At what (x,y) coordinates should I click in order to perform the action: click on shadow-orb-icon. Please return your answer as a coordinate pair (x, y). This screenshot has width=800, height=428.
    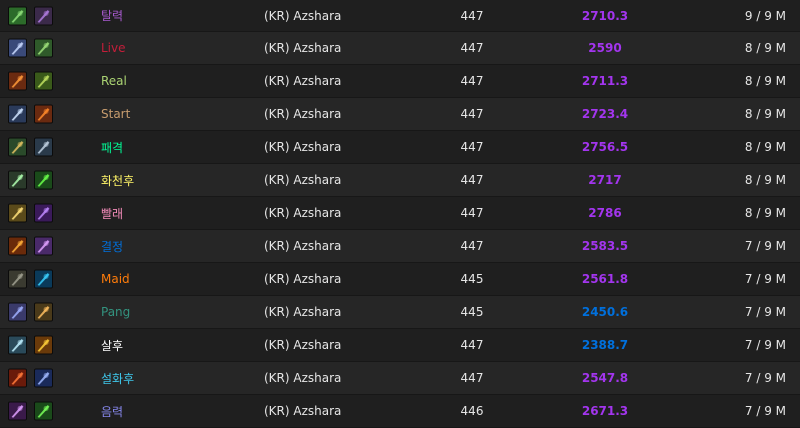
    Looking at the image, I should click on (43, 213).